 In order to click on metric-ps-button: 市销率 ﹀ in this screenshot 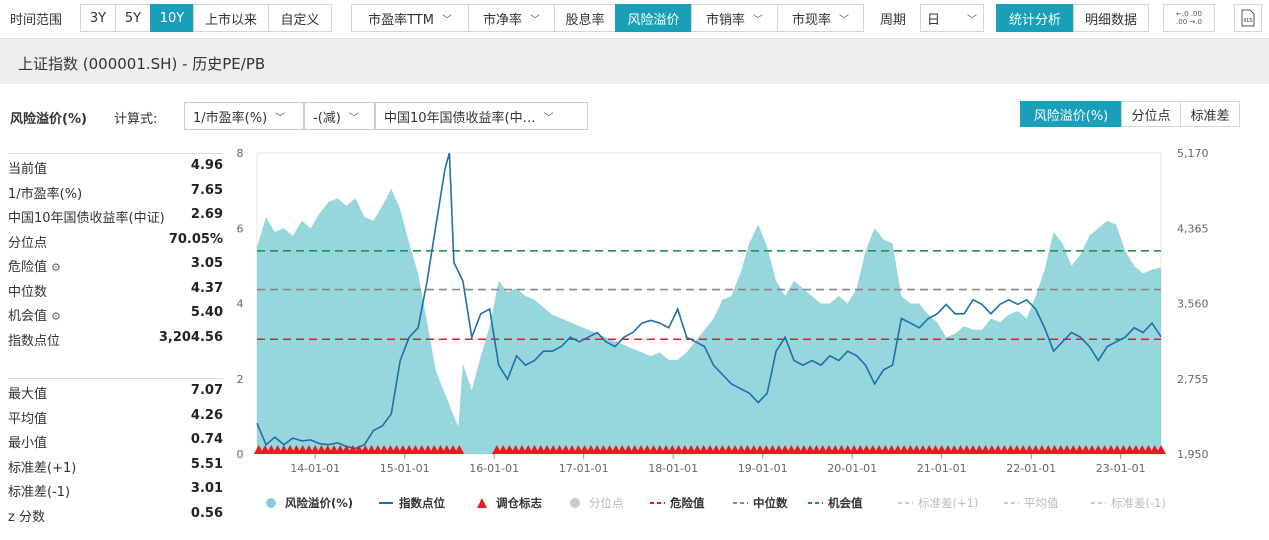, I will do `click(734, 18)`.